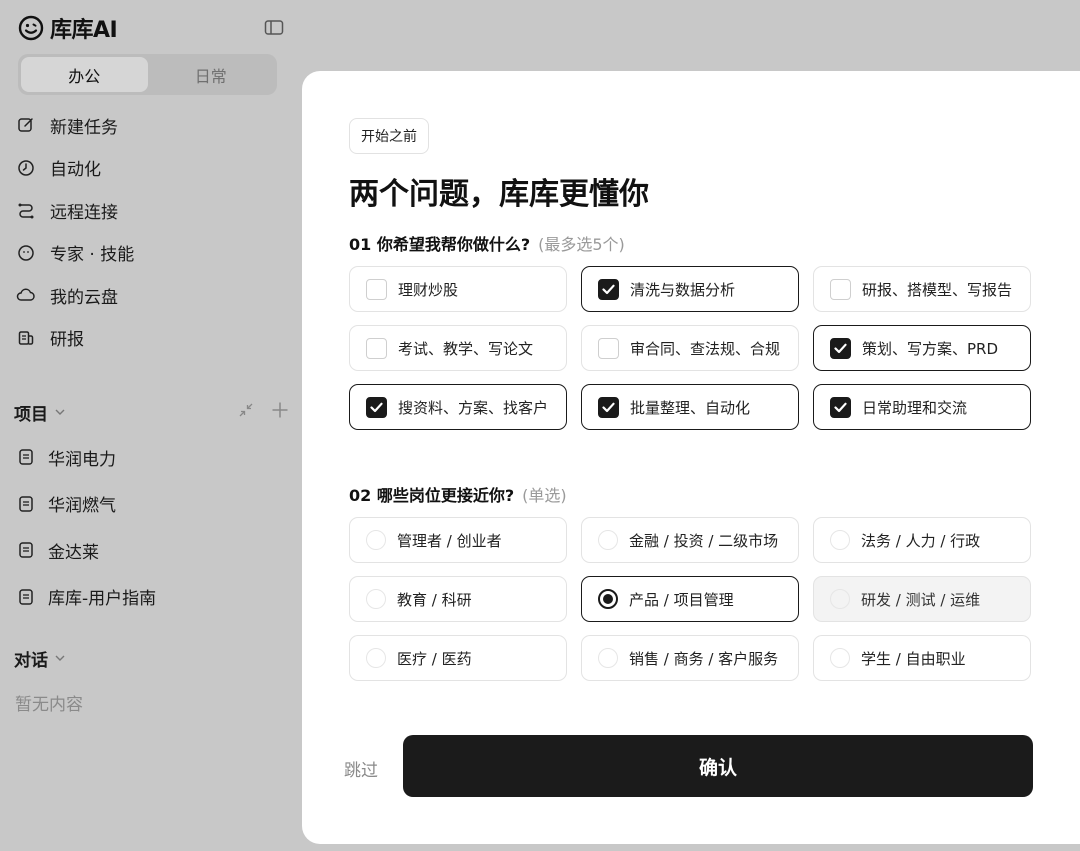  I want to click on q2-option: 管理者 / 创业者, so click(458, 540).